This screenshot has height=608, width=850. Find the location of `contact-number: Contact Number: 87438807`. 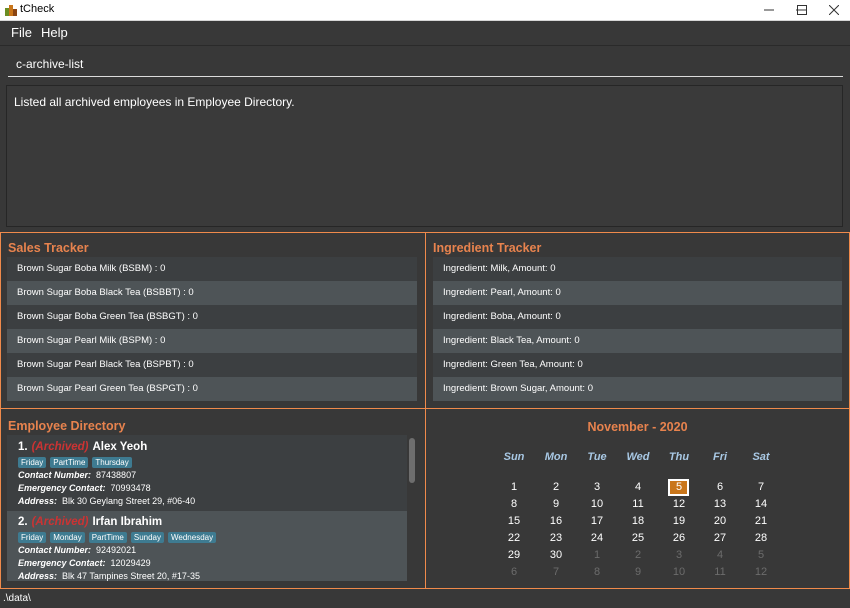

contact-number: Contact Number: 87438807 is located at coordinates (77, 475).